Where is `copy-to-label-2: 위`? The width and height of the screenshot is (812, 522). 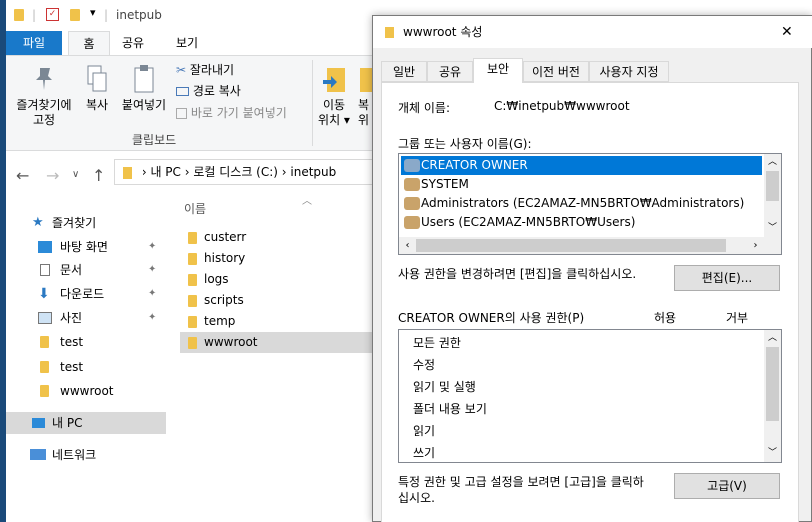 copy-to-label-2: 위 is located at coordinates (364, 120).